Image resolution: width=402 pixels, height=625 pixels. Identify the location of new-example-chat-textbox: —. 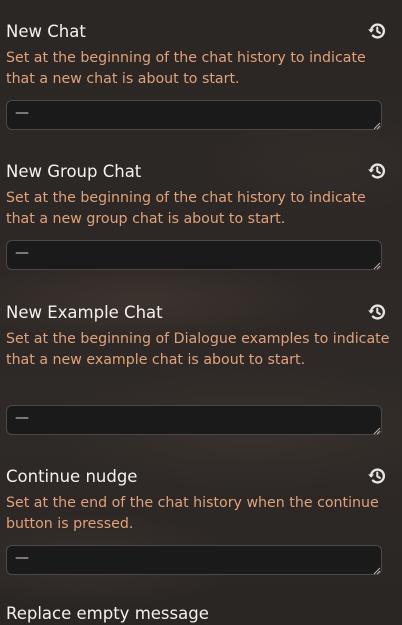
(194, 420).